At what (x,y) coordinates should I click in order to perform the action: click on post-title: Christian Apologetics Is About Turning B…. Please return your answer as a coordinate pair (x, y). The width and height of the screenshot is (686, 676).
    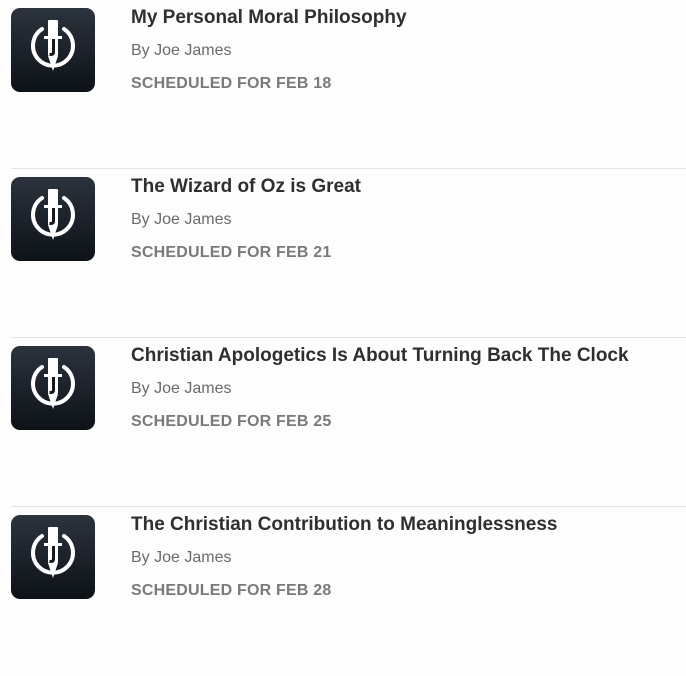
    Looking at the image, I should click on (380, 356).